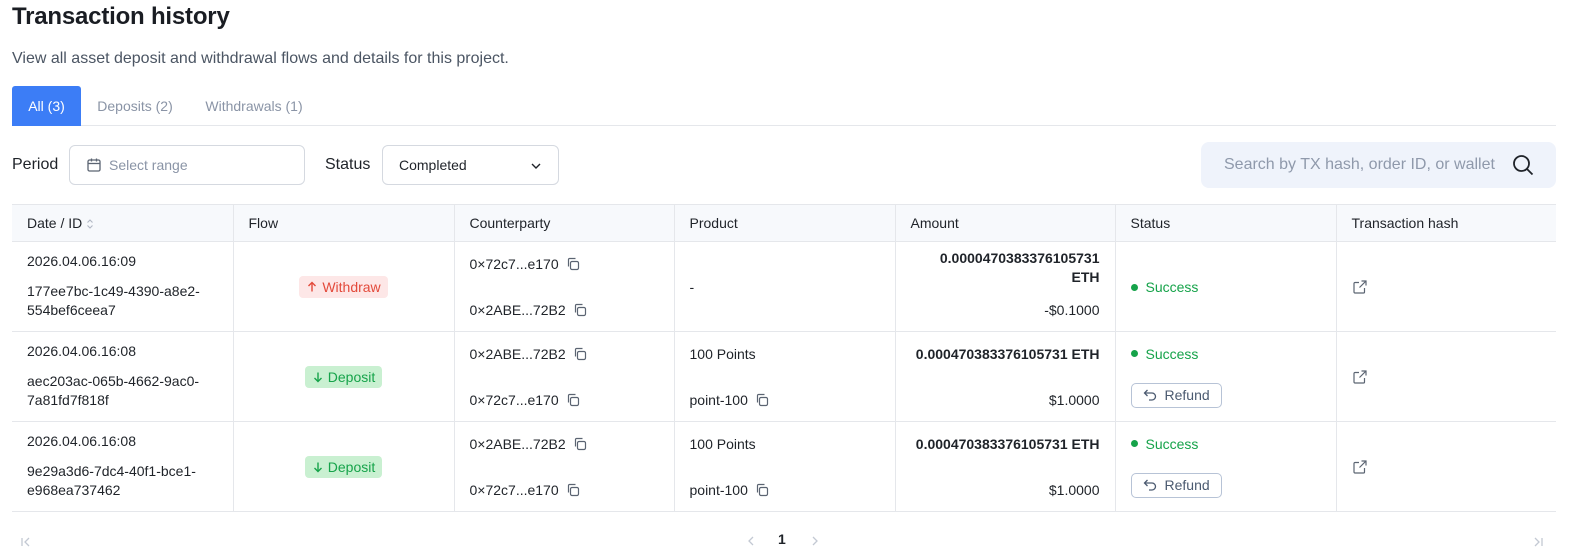 This screenshot has height=552, width=1593. Describe the element at coordinates (1538, 542) in the screenshot. I see `last-page-icon` at that location.